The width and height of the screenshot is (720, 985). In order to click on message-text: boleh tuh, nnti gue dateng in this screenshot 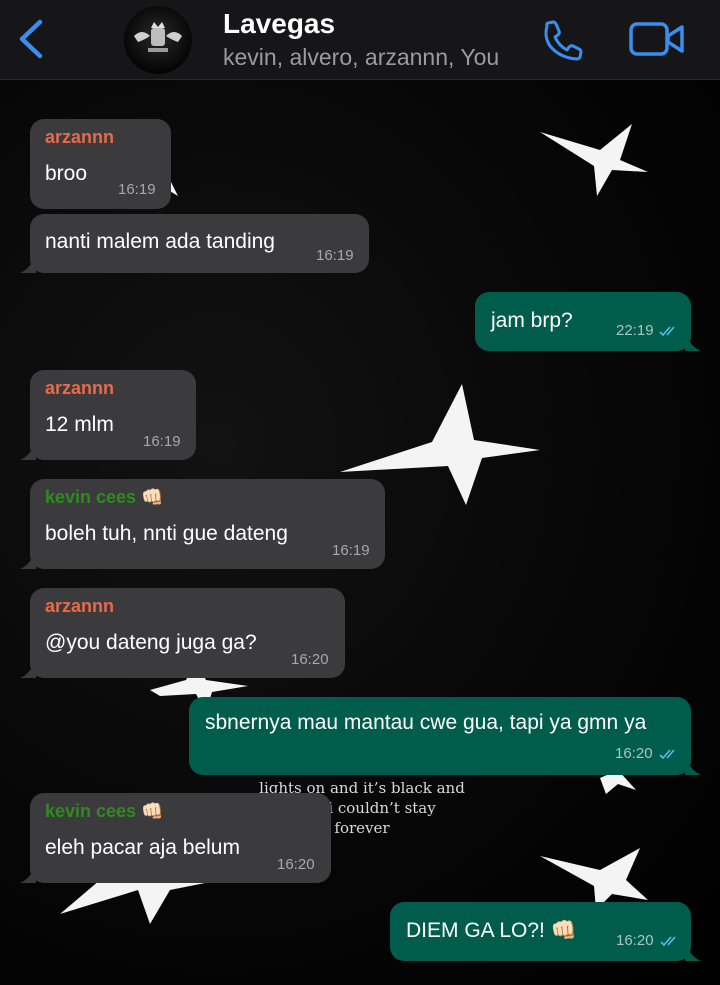, I will do `click(166, 533)`.